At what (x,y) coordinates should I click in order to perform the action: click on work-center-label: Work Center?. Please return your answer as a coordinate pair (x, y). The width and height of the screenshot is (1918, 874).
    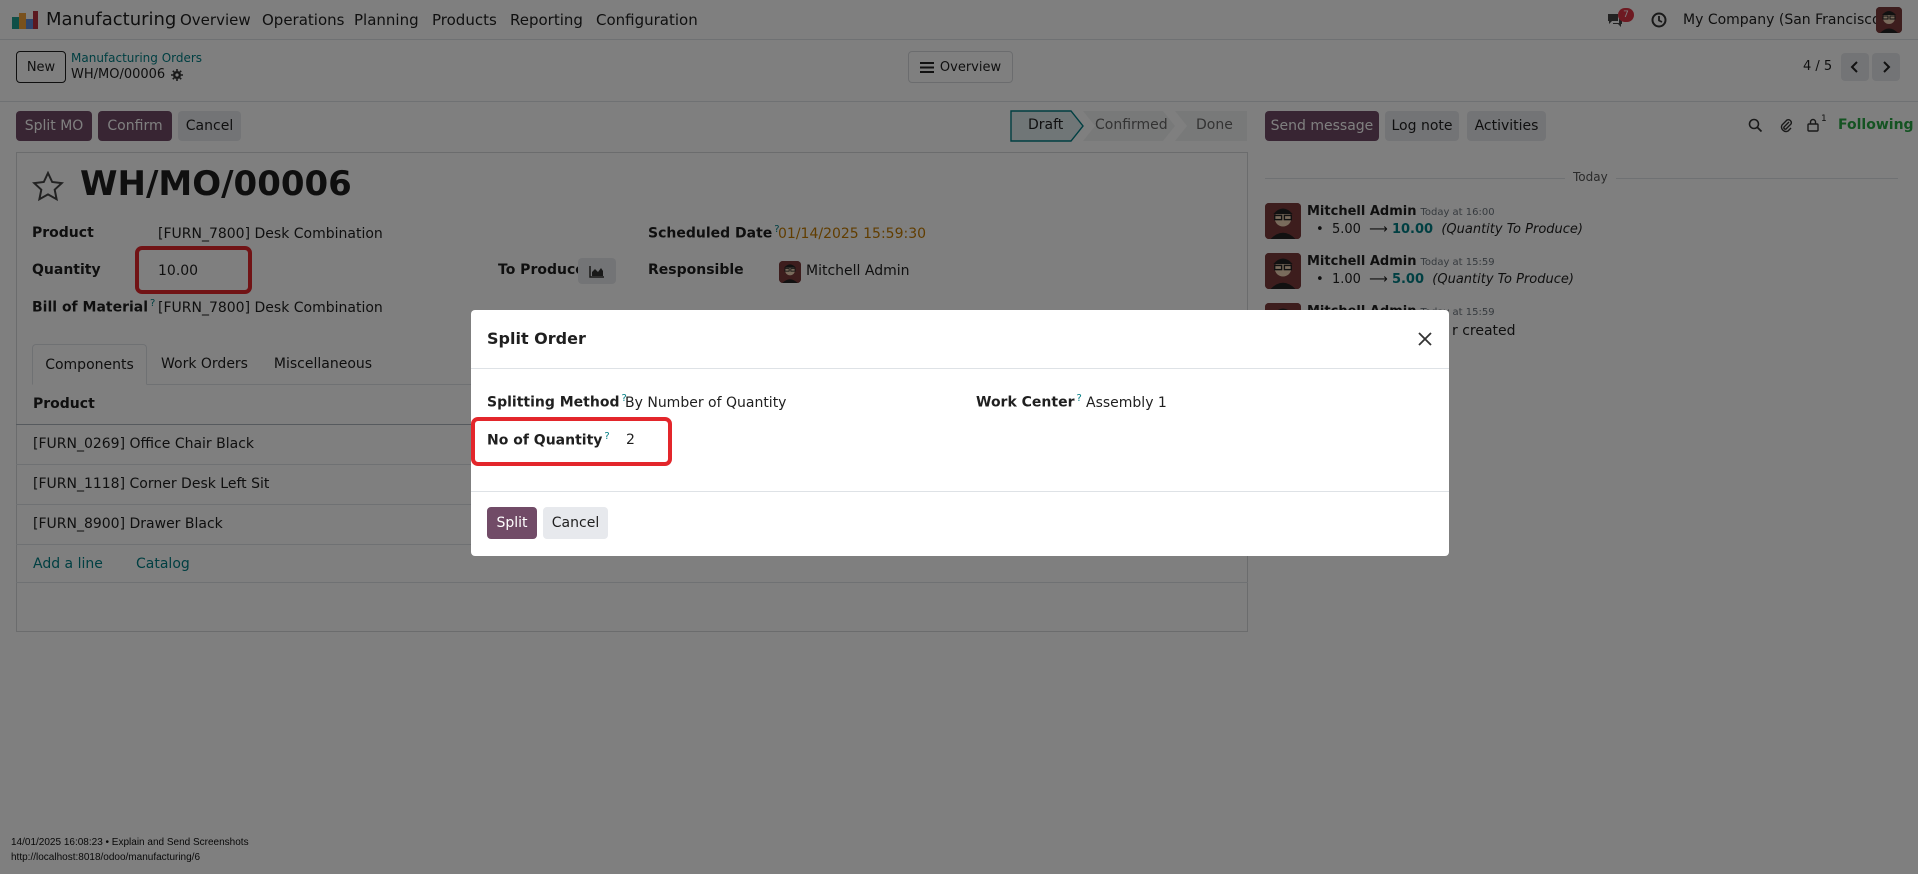
    Looking at the image, I should click on (1029, 402).